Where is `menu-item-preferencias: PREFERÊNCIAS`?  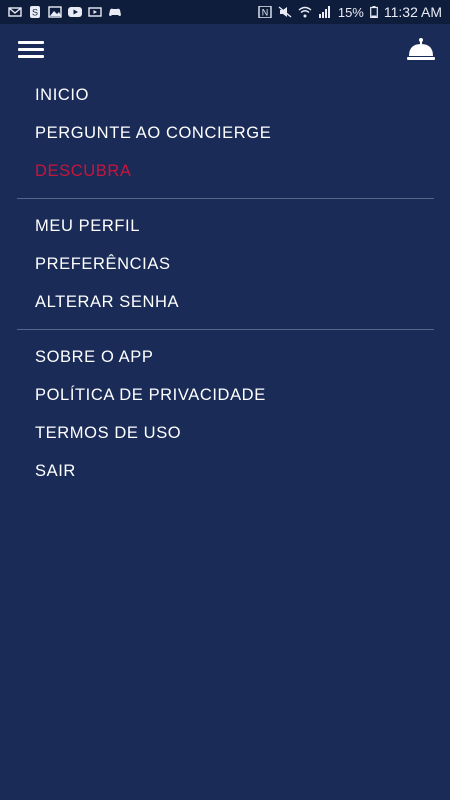 menu-item-preferencias: PREFERÊNCIAS is located at coordinates (225, 264).